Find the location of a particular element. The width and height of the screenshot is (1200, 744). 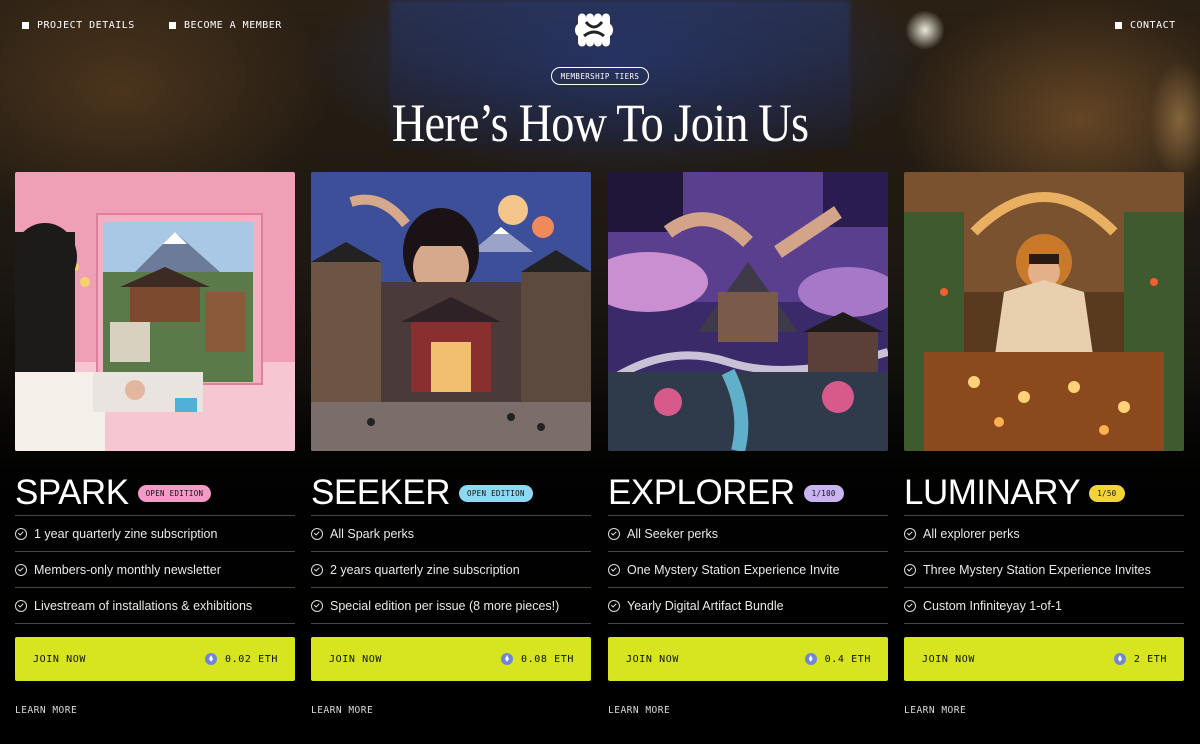

perk-text: One Mystery Station Experience Invite is located at coordinates (733, 569).